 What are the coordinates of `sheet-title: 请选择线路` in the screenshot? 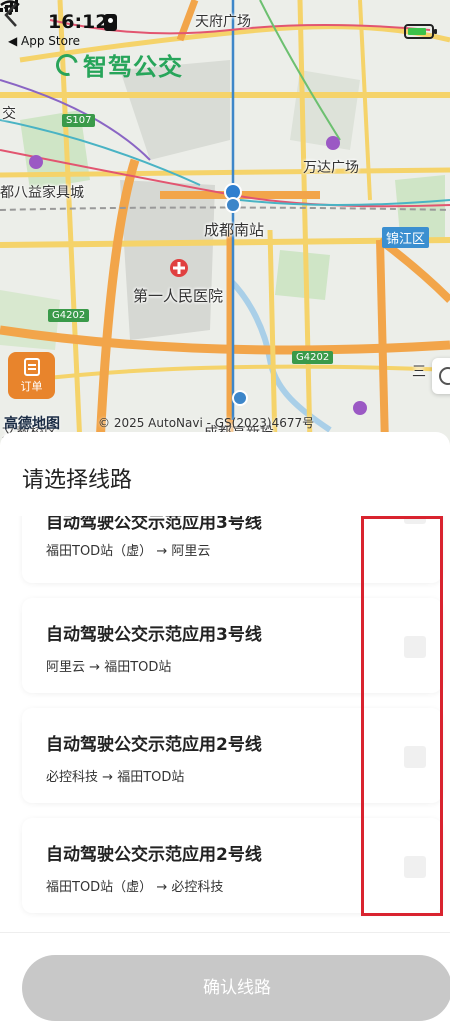 It's located at (77, 480).